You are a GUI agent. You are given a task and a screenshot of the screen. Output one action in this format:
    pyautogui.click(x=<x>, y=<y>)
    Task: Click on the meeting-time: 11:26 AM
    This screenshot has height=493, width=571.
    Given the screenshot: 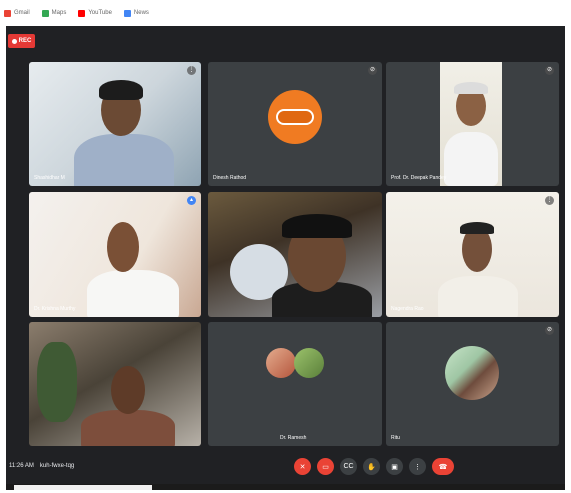 What is the action you would take?
    pyautogui.click(x=21, y=466)
    